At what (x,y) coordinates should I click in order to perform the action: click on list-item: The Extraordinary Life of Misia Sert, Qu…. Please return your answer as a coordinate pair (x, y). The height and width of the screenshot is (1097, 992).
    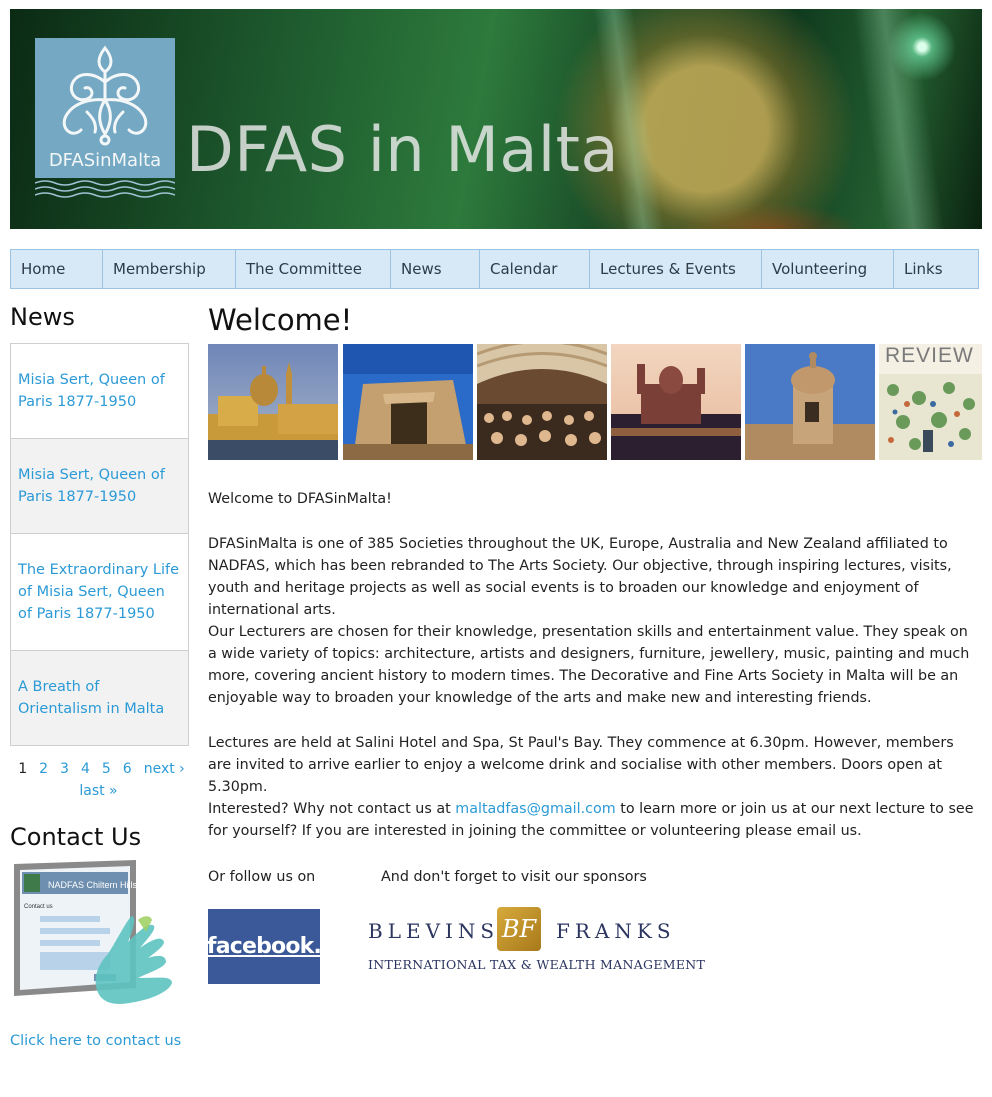
    Looking at the image, I should click on (99, 592).